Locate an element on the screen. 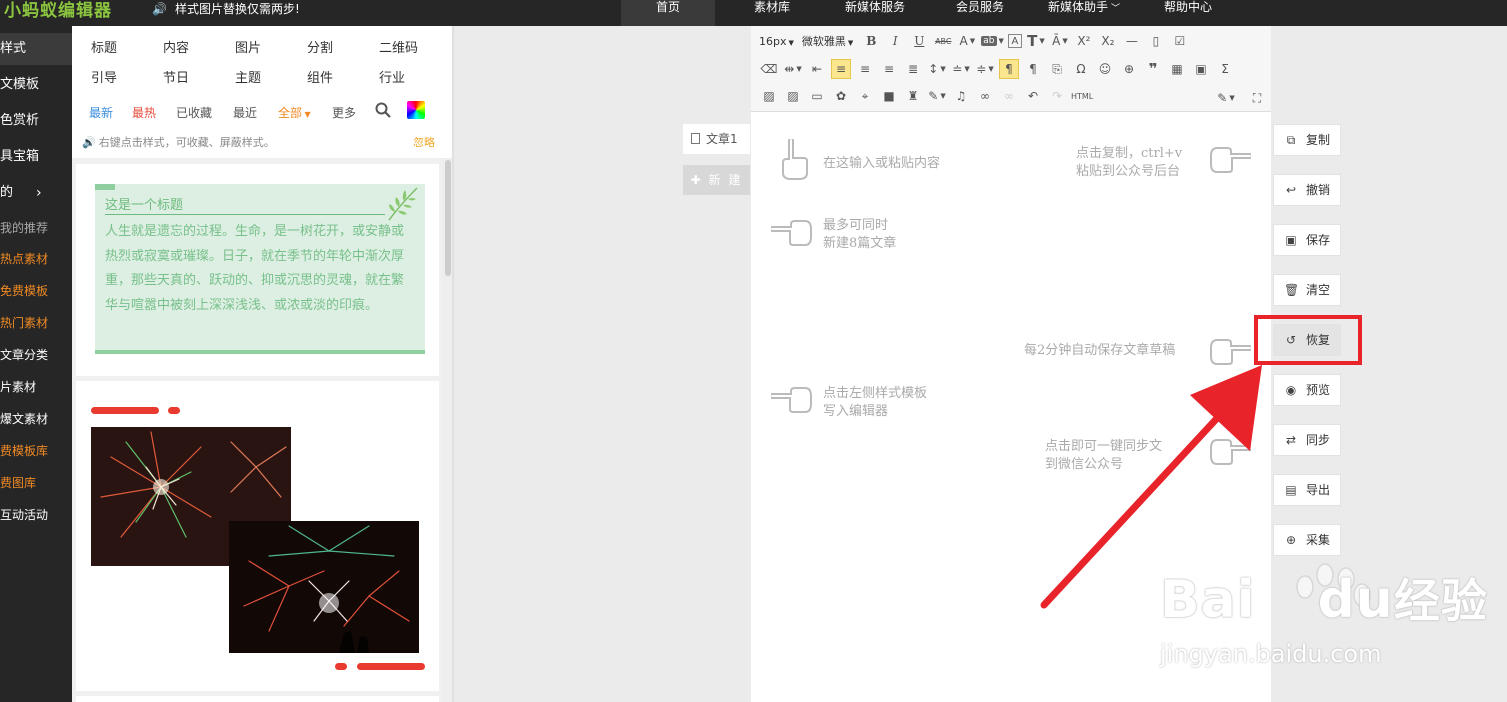 This screenshot has height=702, width=1507. logo: 小蚂蚁编辑器 is located at coordinates (58, 13).